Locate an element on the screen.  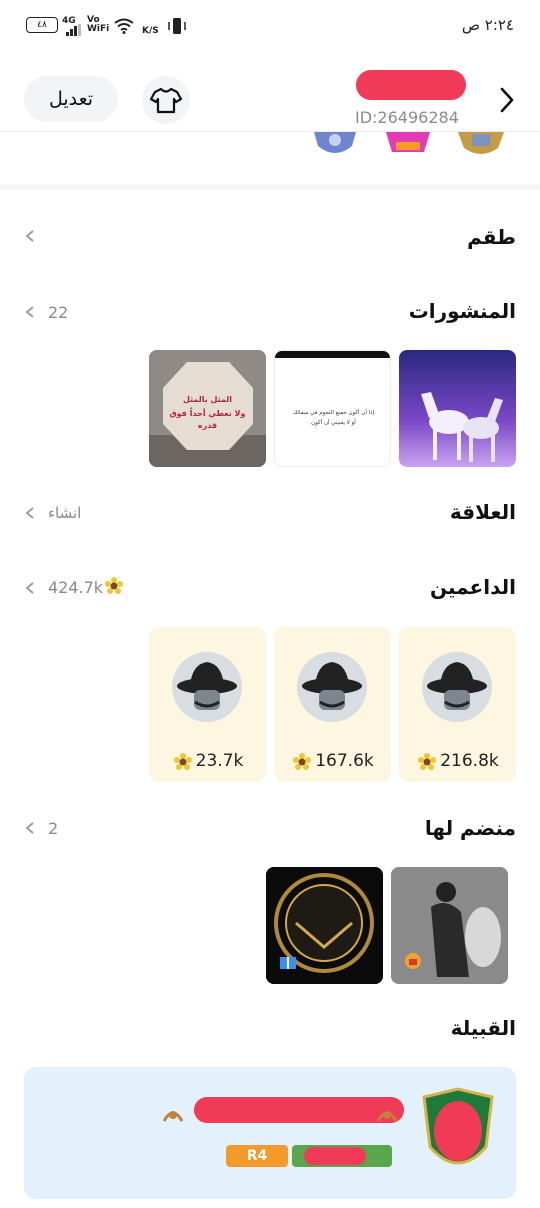
clan-level-redacted is located at coordinates (335, 1156).